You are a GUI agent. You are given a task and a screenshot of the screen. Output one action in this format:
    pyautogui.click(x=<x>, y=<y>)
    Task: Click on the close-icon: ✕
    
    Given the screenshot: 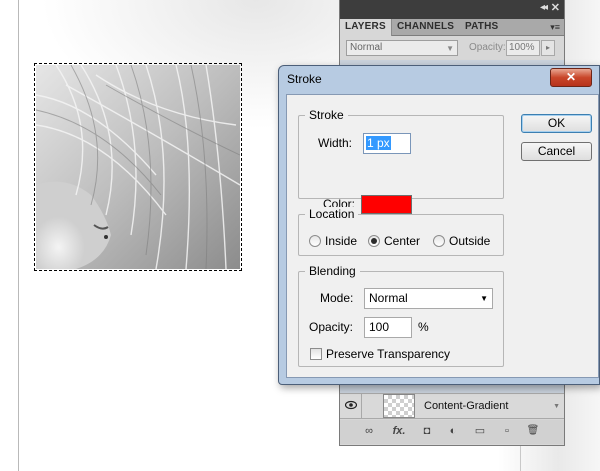 What is the action you would take?
    pyautogui.click(x=555, y=7)
    